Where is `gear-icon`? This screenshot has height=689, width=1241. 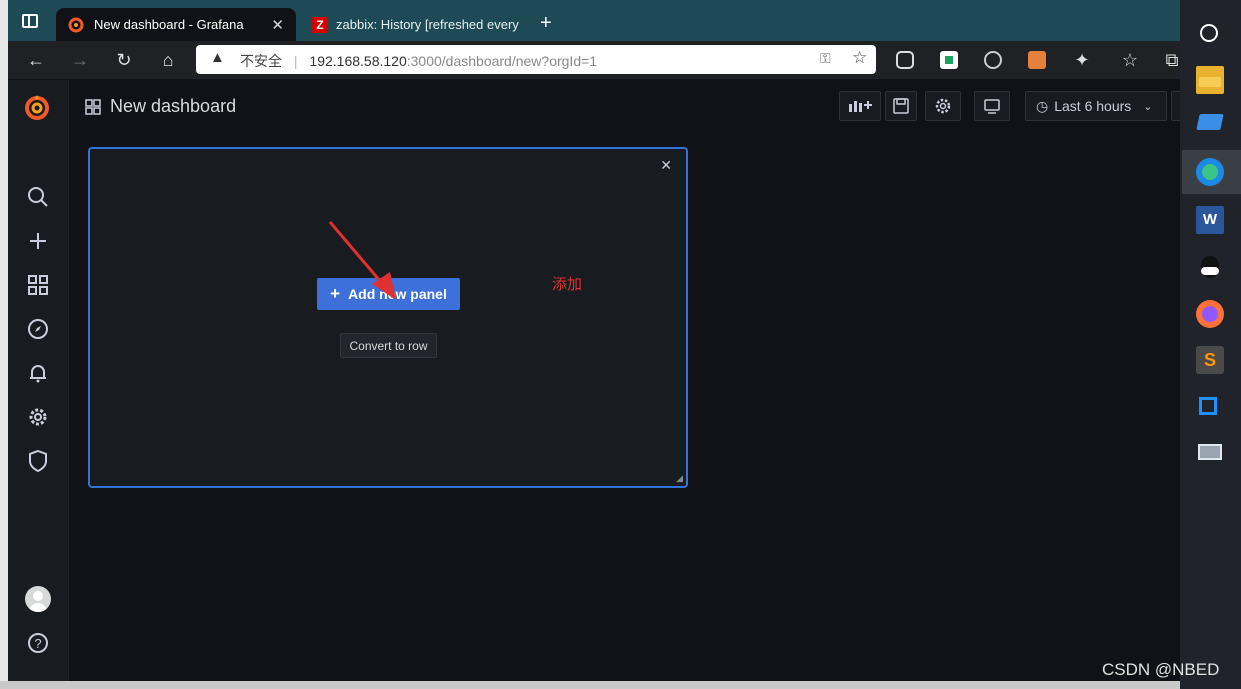
gear-icon is located at coordinates (943, 106).